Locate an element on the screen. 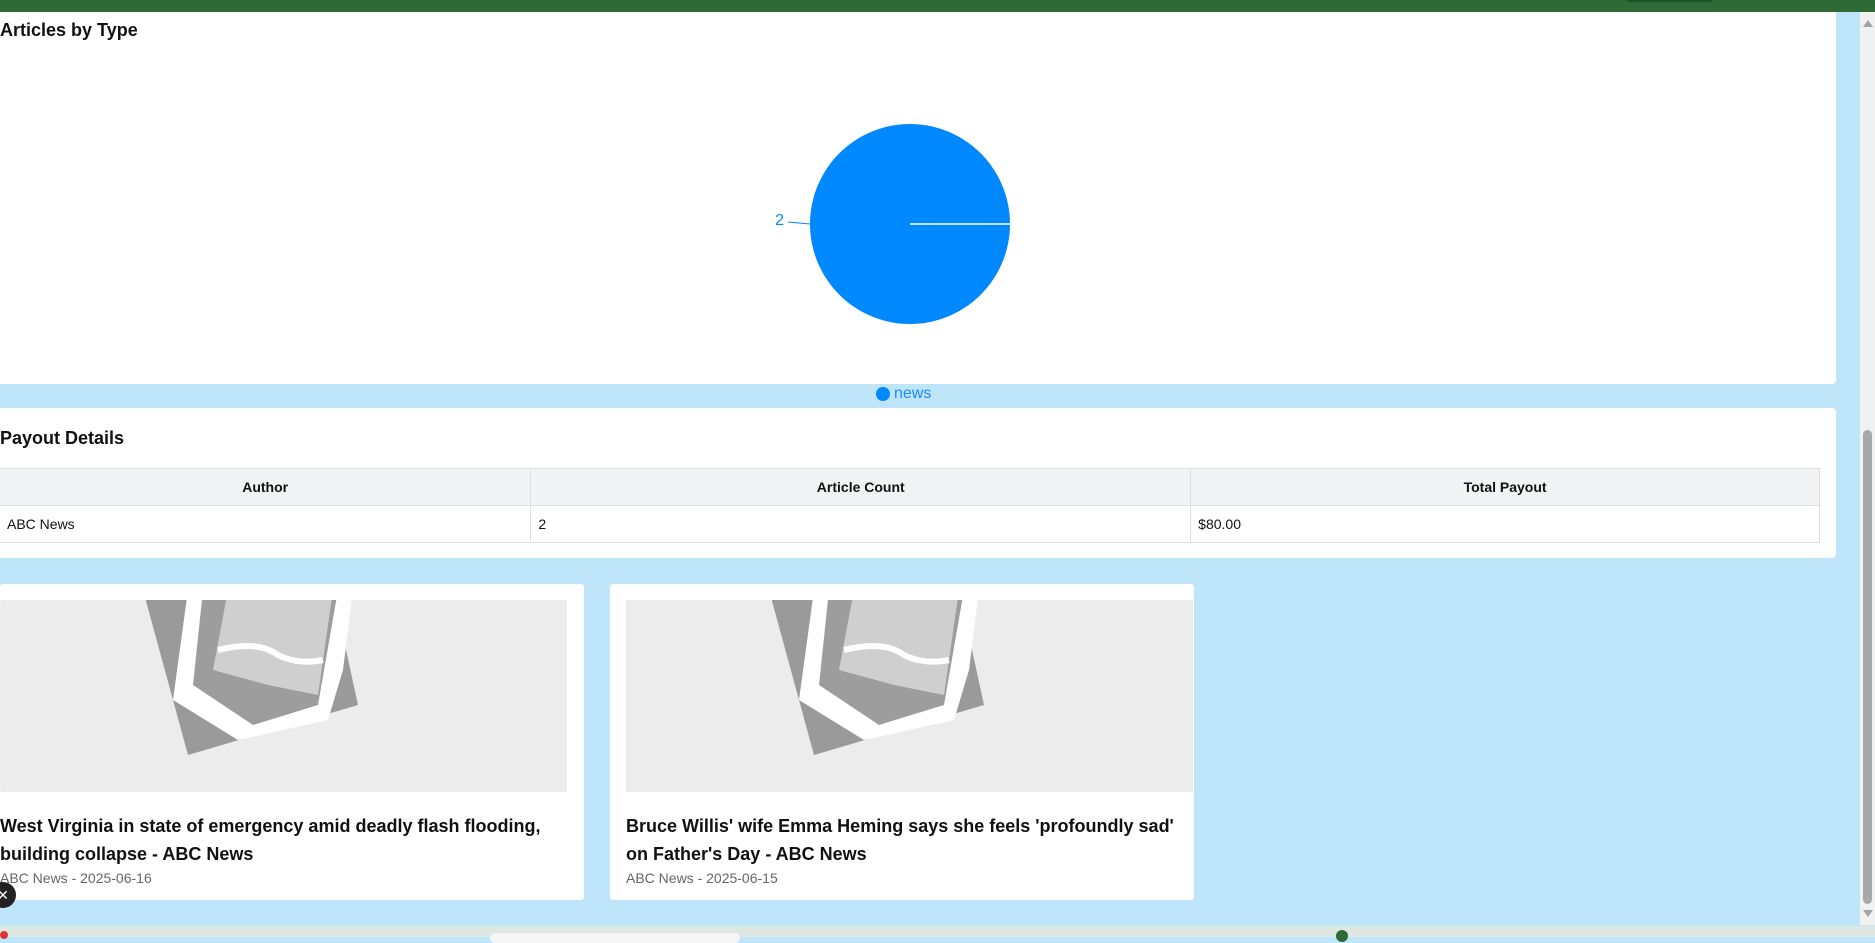 The image size is (1875, 943). article-meta: ABC News - 2025-06-16 is located at coordinates (76, 878).